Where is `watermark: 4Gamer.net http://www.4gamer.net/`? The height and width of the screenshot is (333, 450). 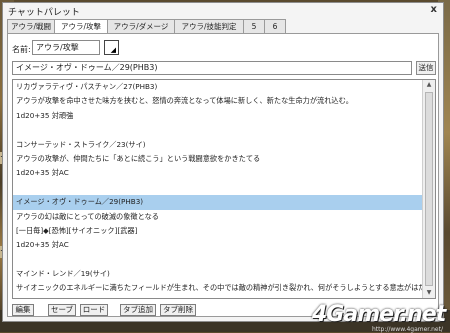
watermark: 4Gamer.net http://www.4gamer.net/ is located at coordinates (379, 317).